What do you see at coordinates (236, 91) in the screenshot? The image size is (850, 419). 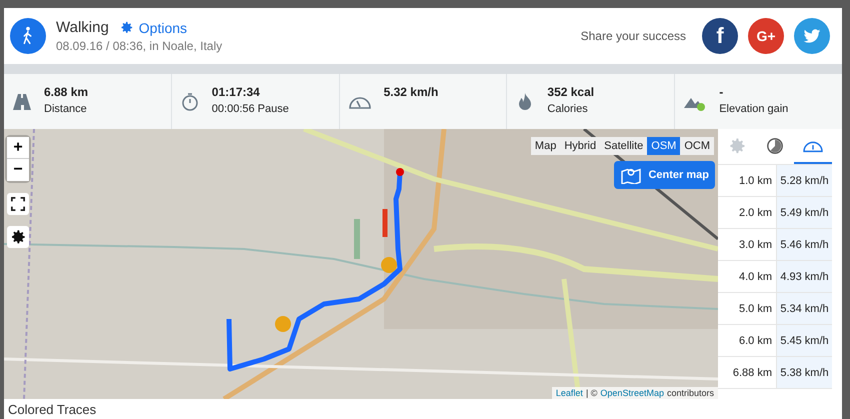 I see `stat-value: 01:17:34` at bounding box center [236, 91].